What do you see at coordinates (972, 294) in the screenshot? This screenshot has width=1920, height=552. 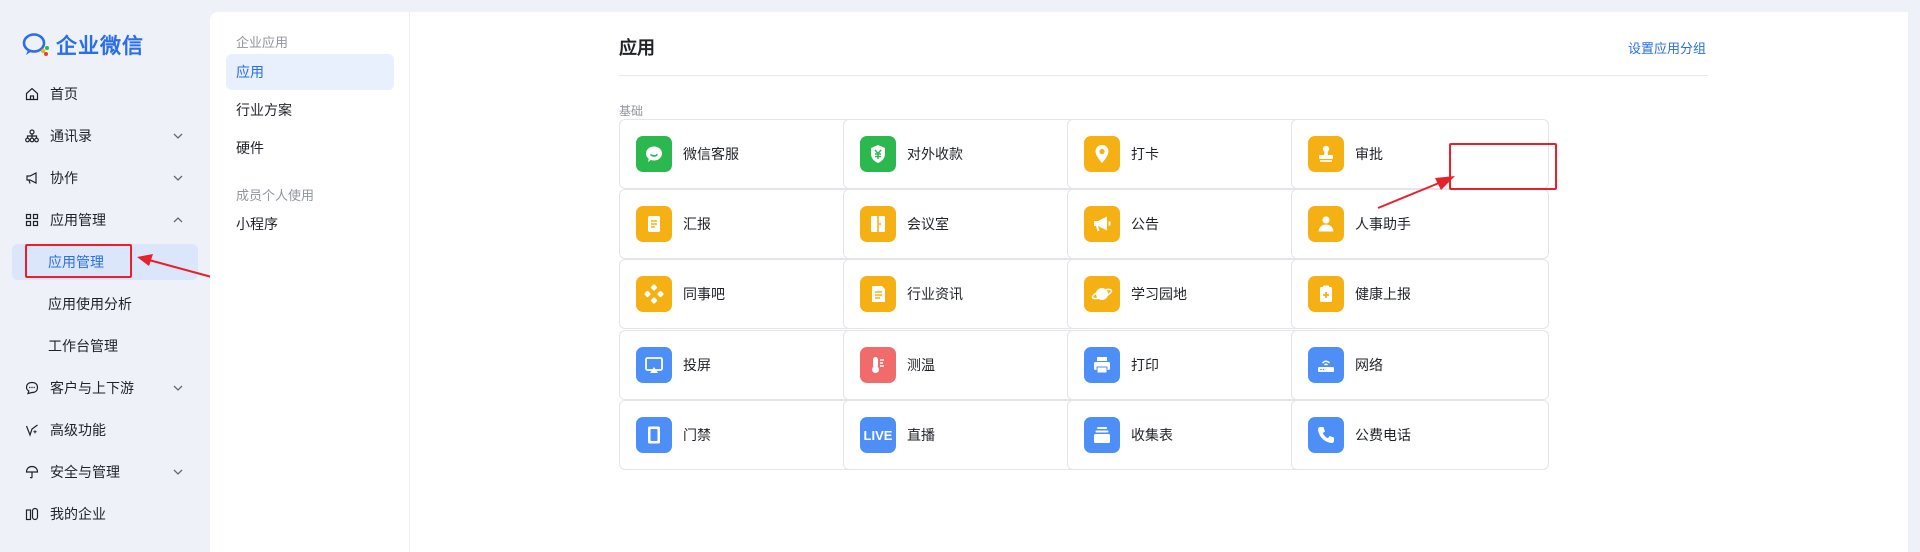 I see `app-card: 行业资讯` at bounding box center [972, 294].